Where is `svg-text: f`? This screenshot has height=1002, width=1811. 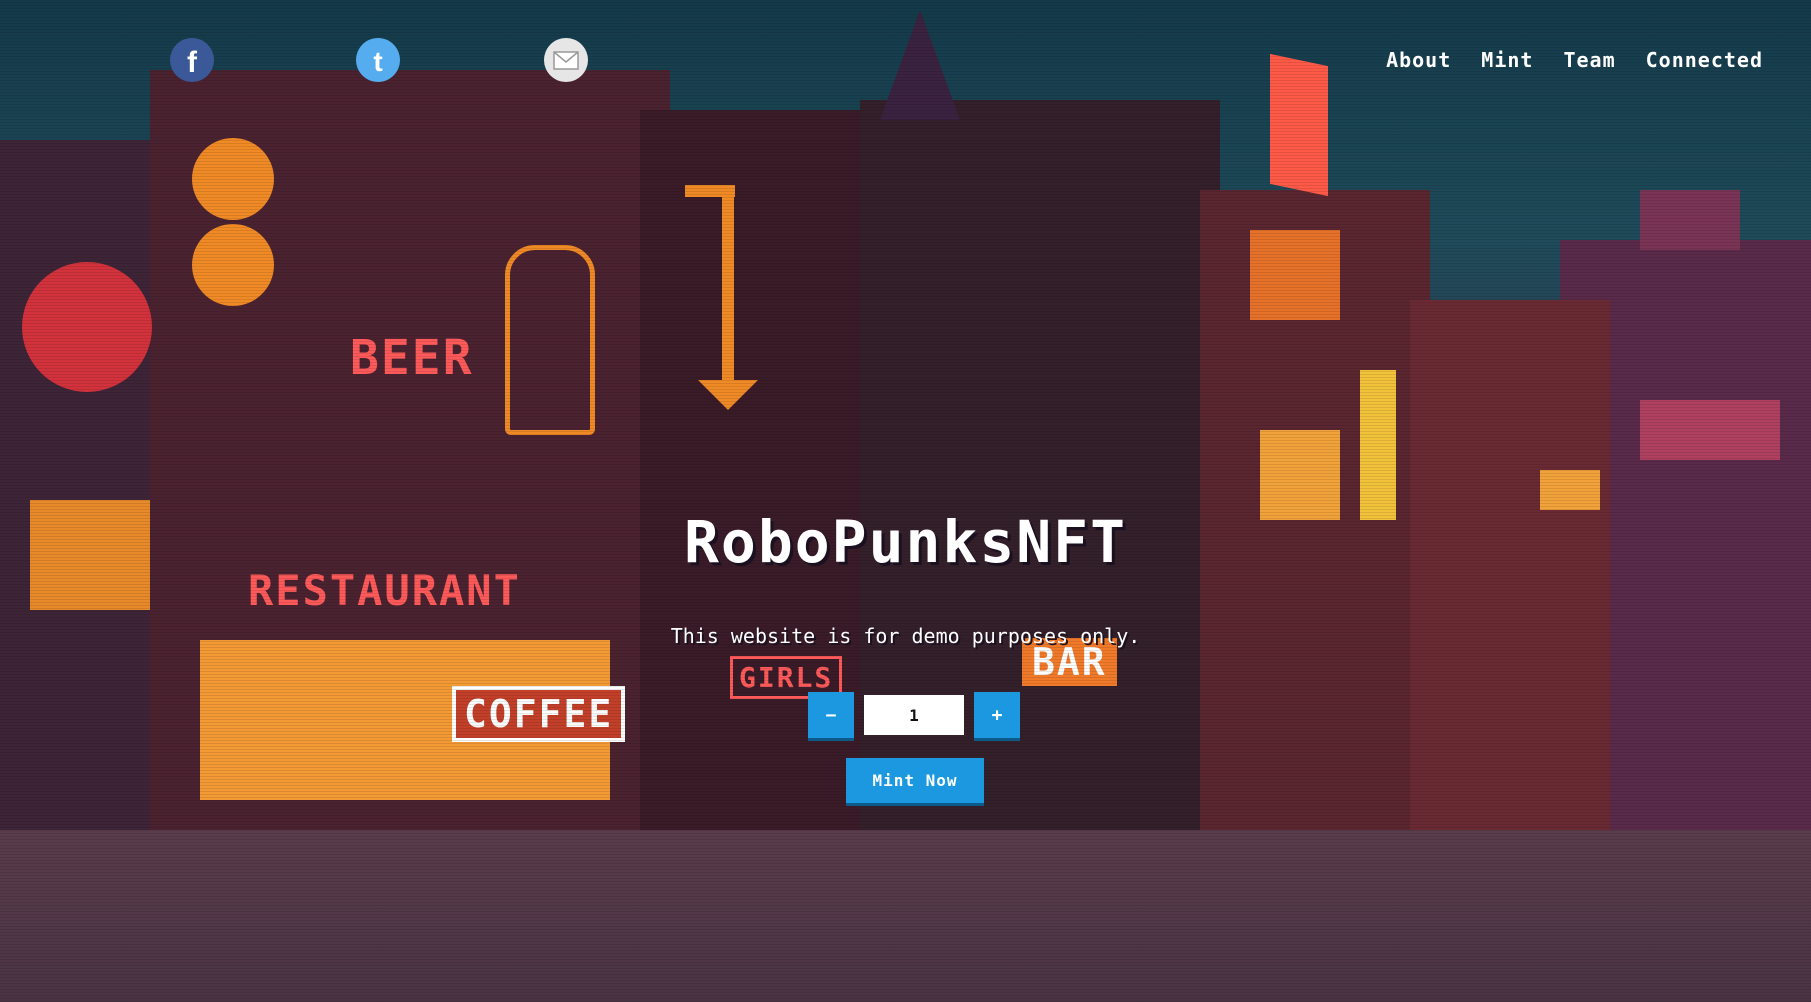 svg-text: f is located at coordinates (192, 62).